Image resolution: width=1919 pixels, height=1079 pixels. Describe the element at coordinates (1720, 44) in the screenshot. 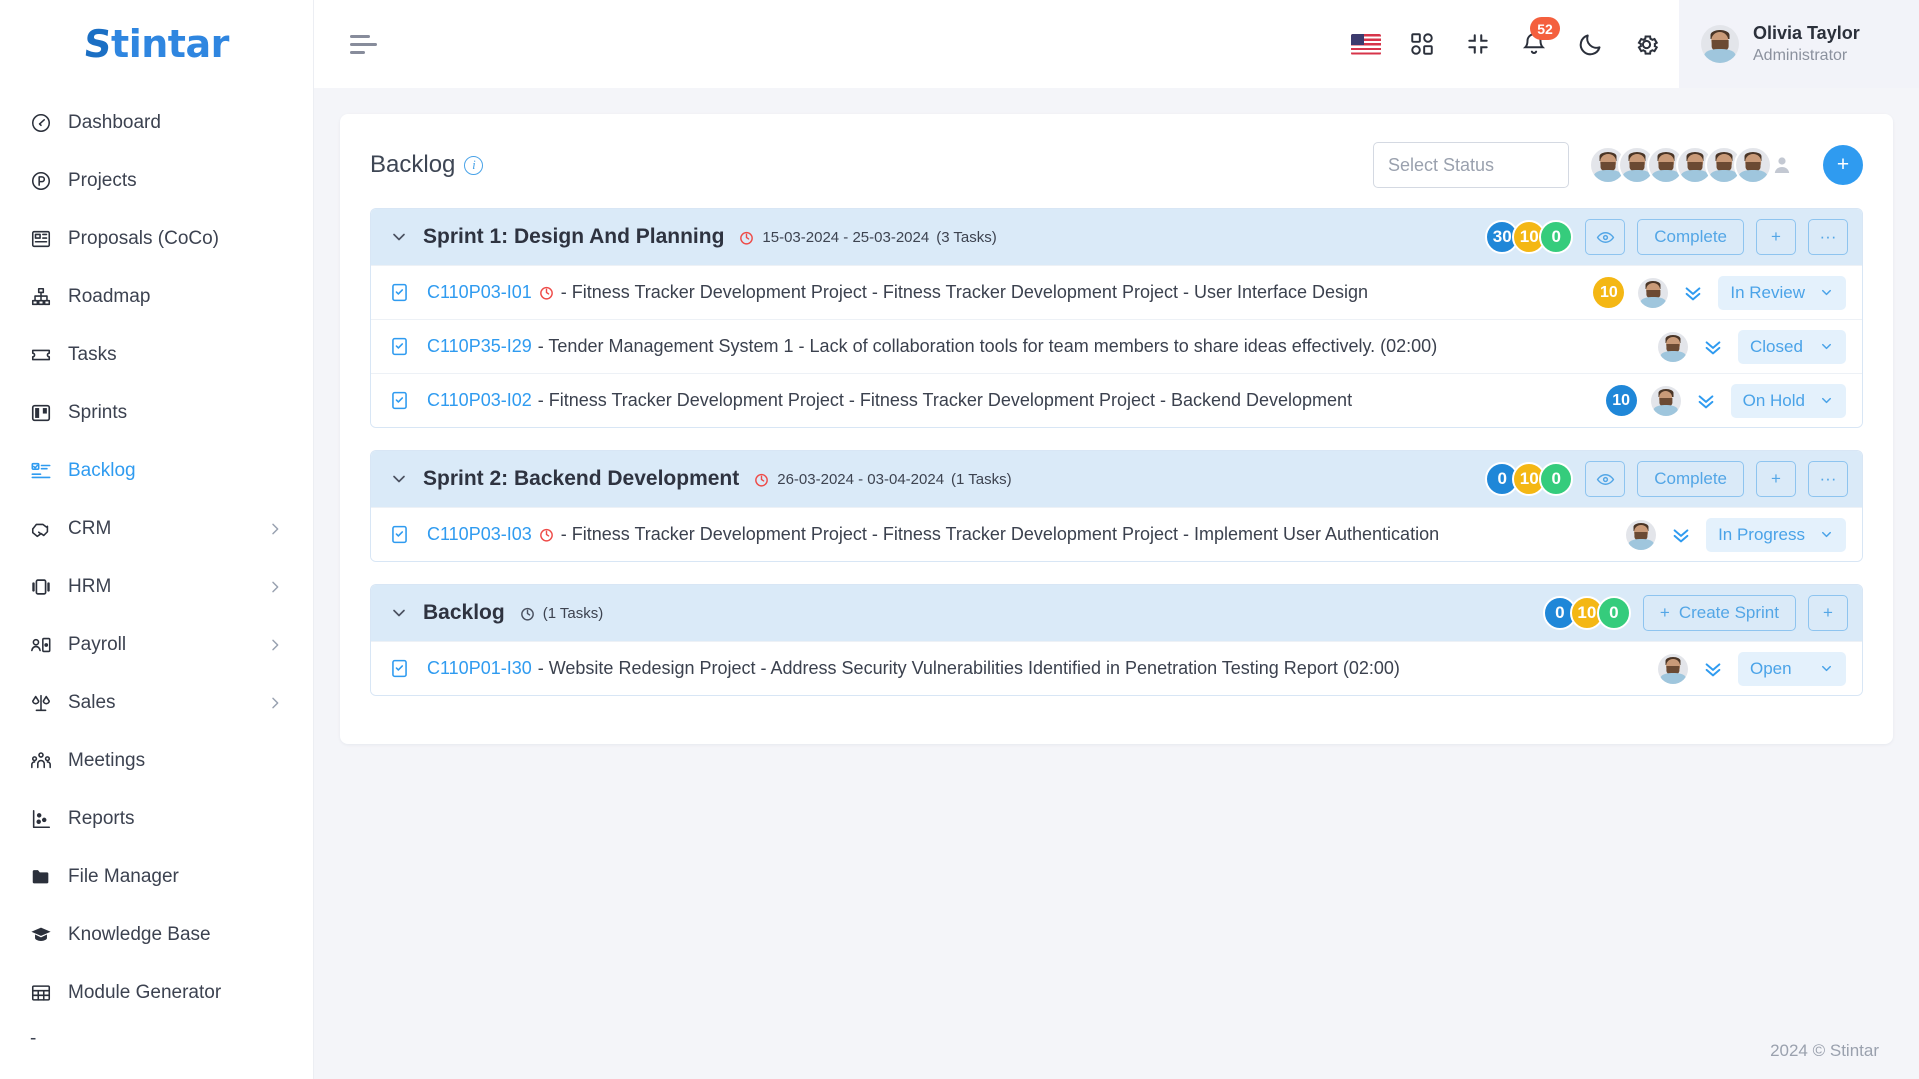

I see `avatar` at that location.